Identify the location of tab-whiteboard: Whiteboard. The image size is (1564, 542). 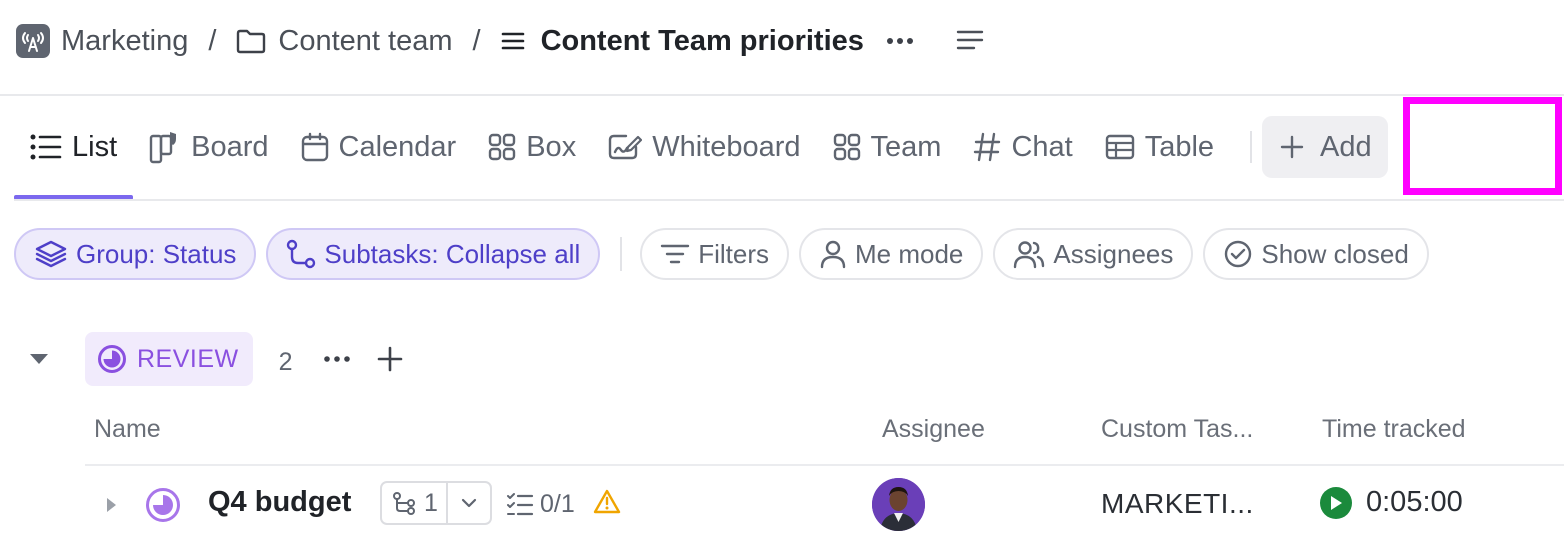
(704, 147).